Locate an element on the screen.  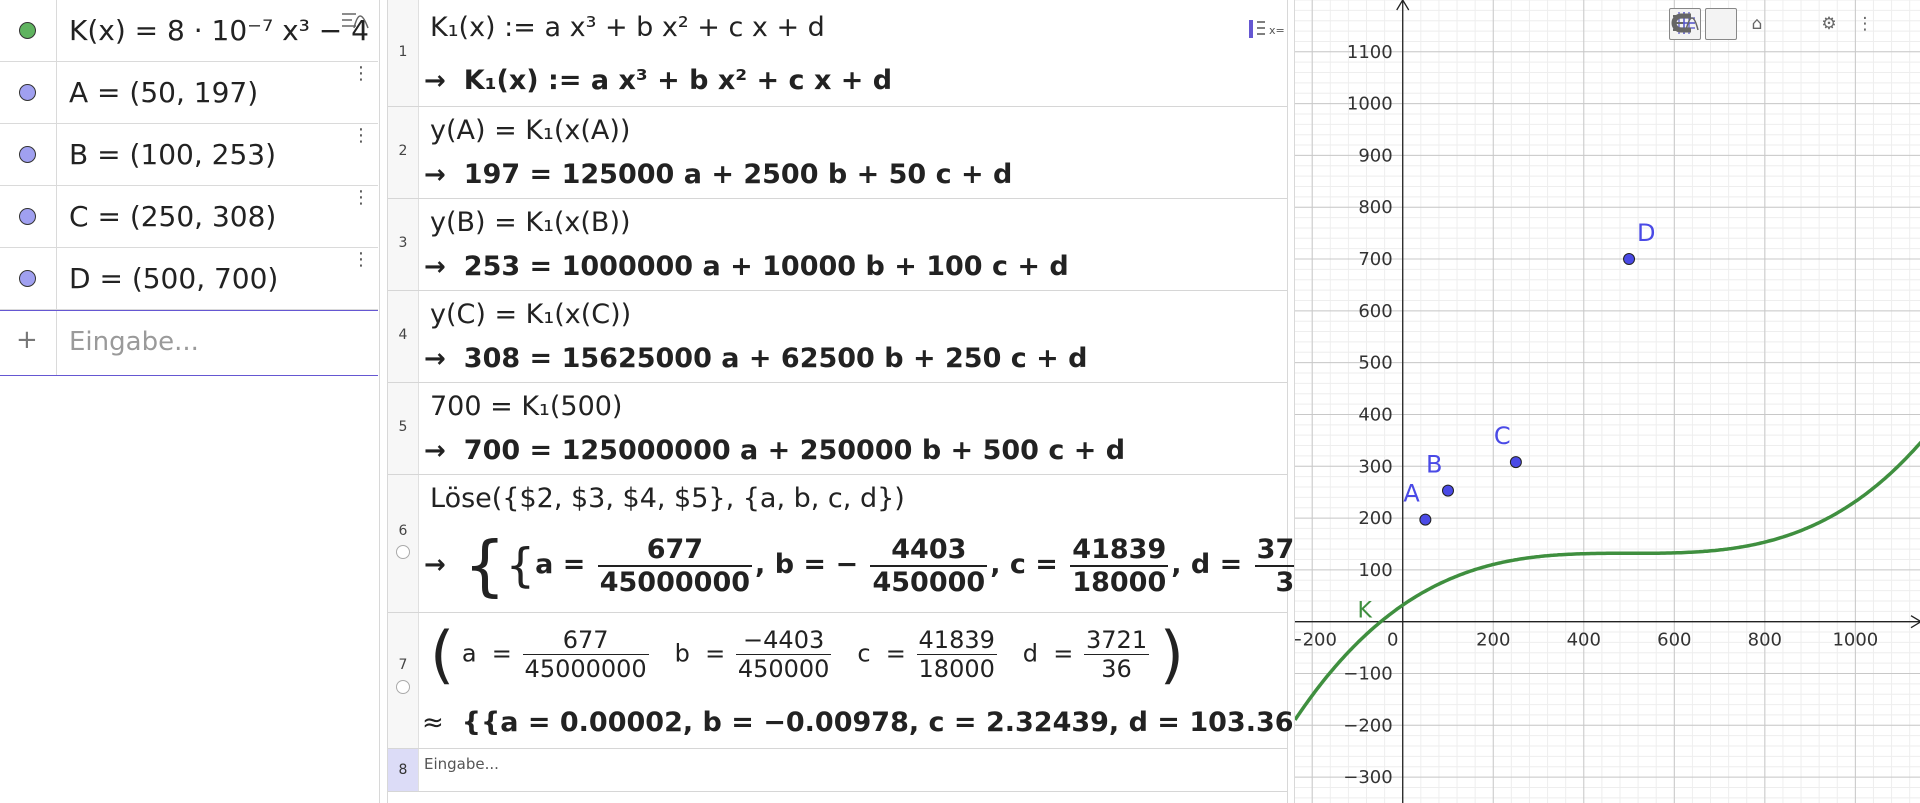
menu-icon is located at coordinates (1795, 24).